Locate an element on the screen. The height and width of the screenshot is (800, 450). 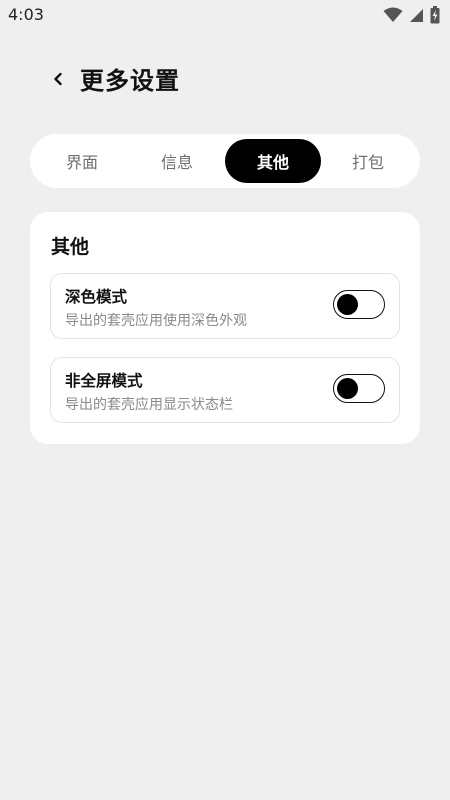
non-fullscreen-toggle is located at coordinates (359, 388).